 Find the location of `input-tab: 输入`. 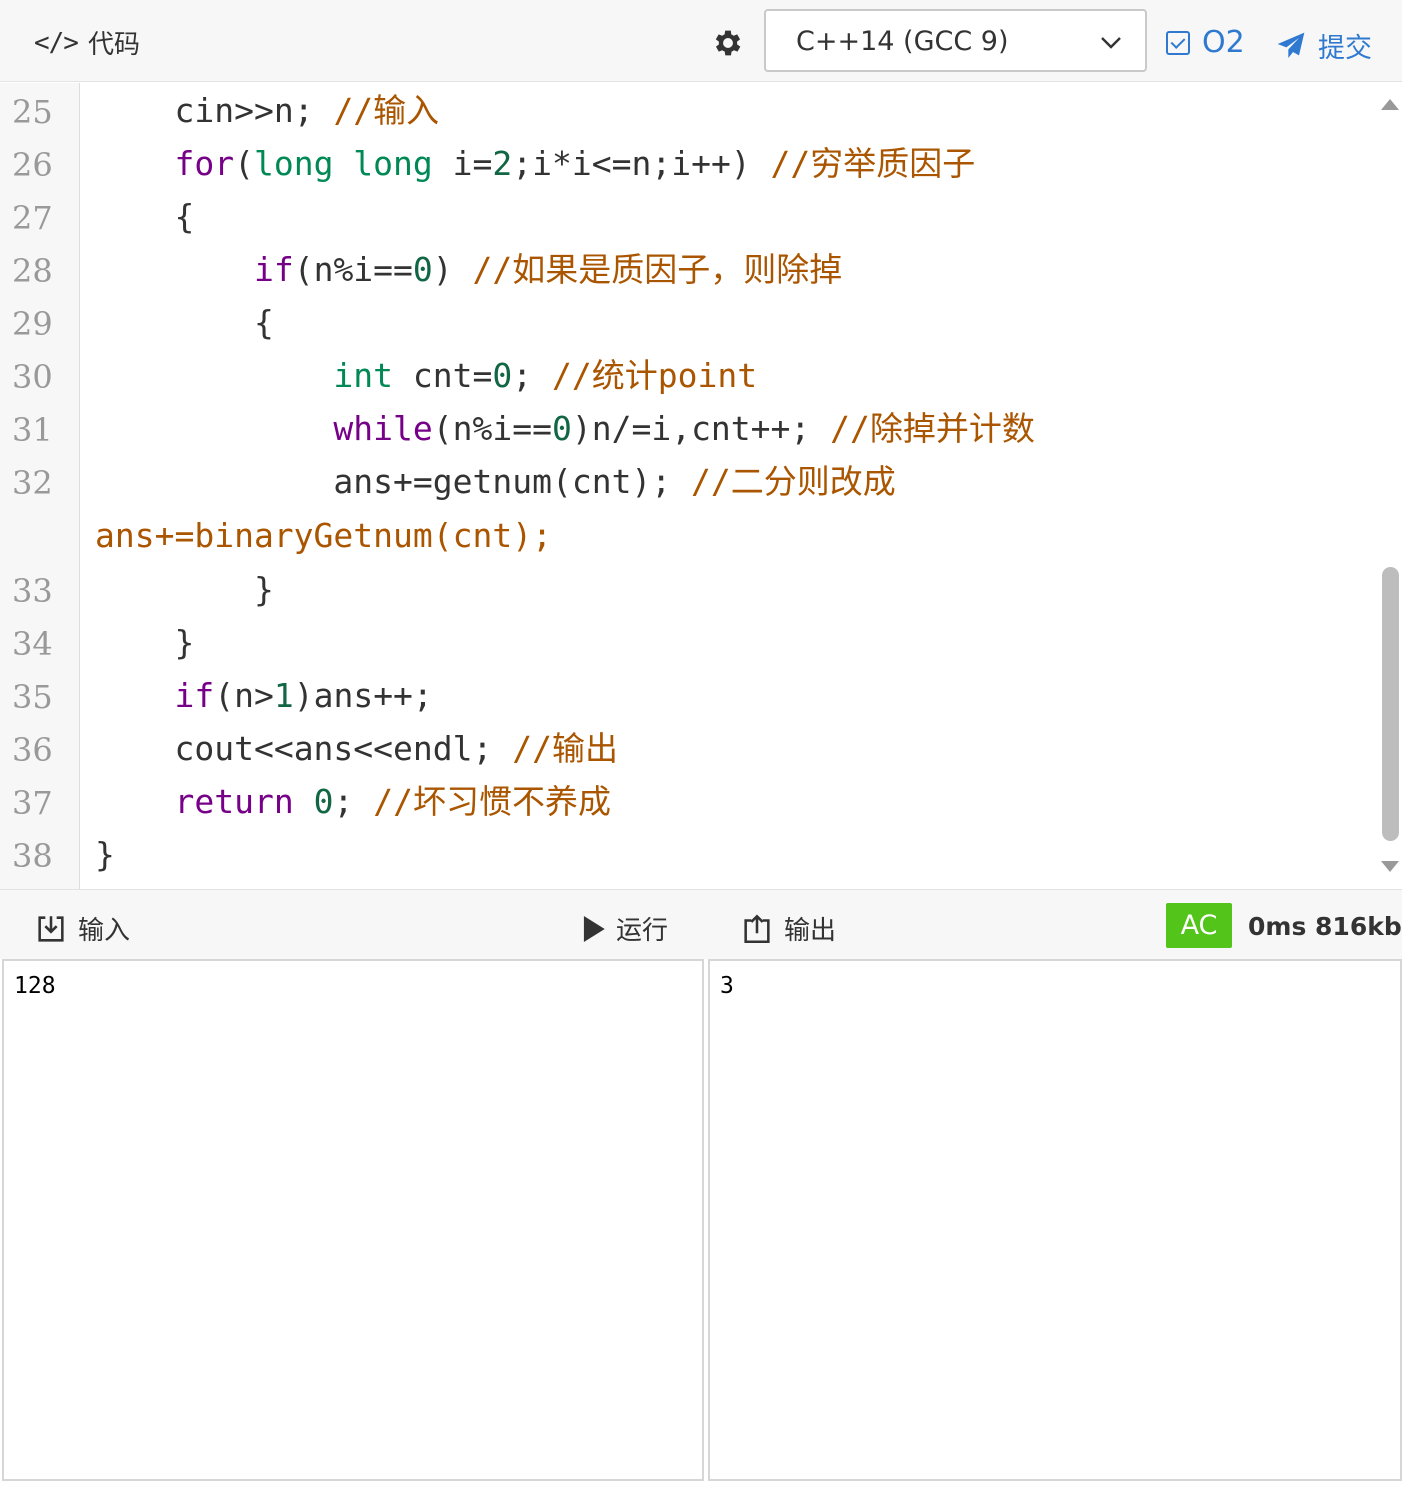

input-tab: 输入 is located at coordinates (82, 928).